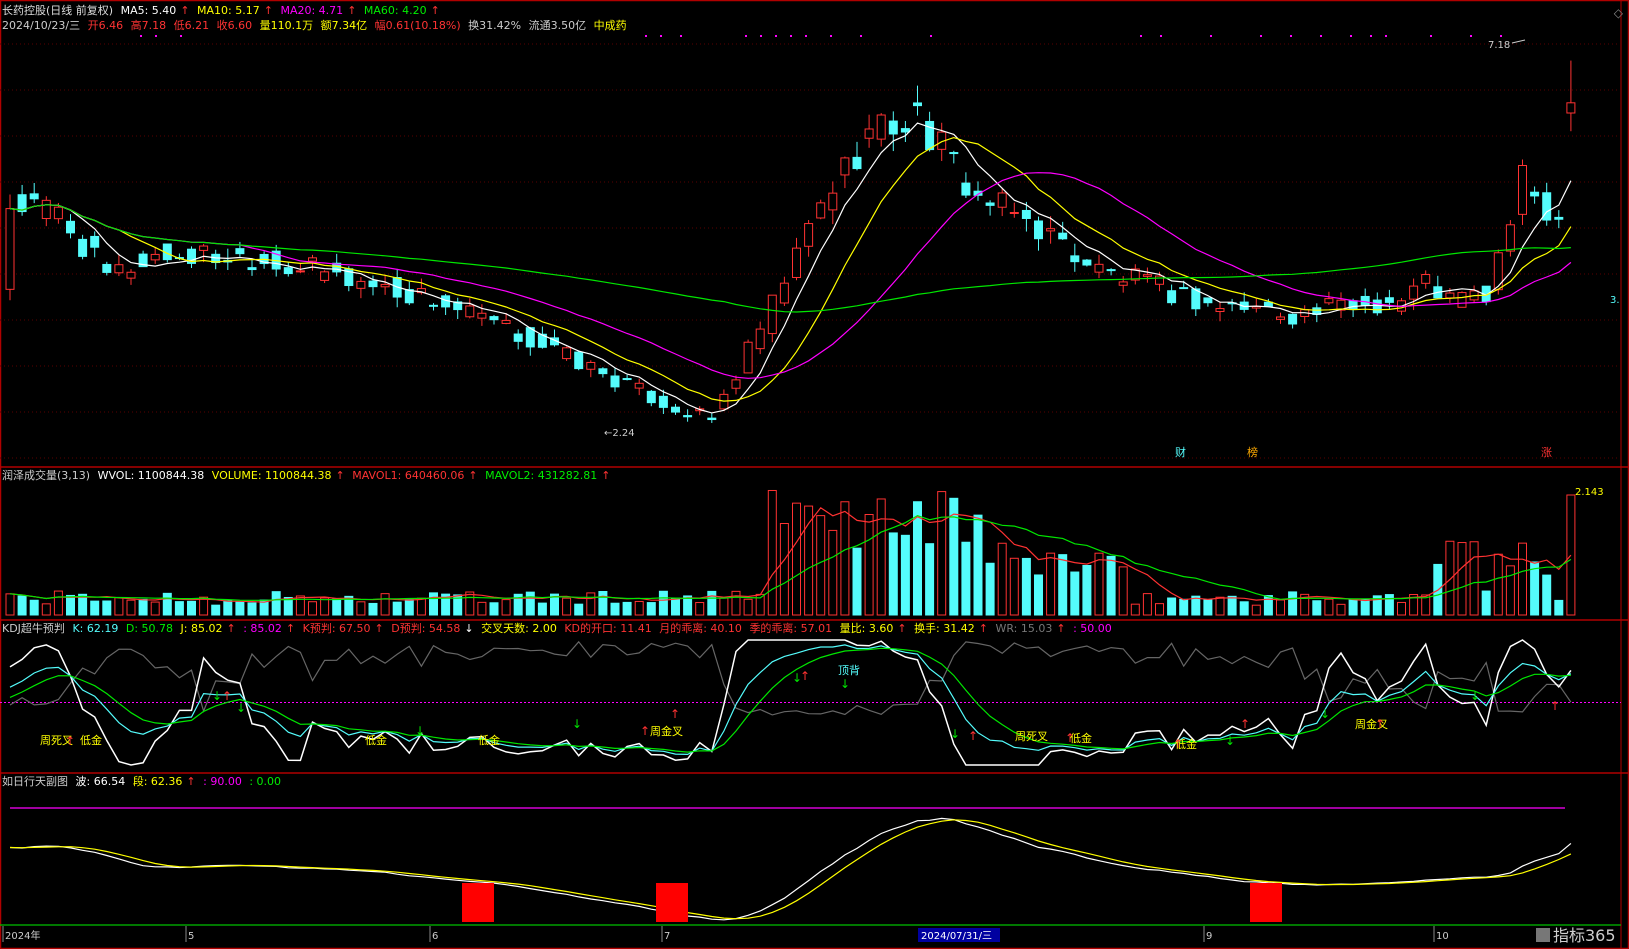 The image size is (1629, 949). I want to click on kdj-d-predict: D预判: 54.58, so click(426, 628).